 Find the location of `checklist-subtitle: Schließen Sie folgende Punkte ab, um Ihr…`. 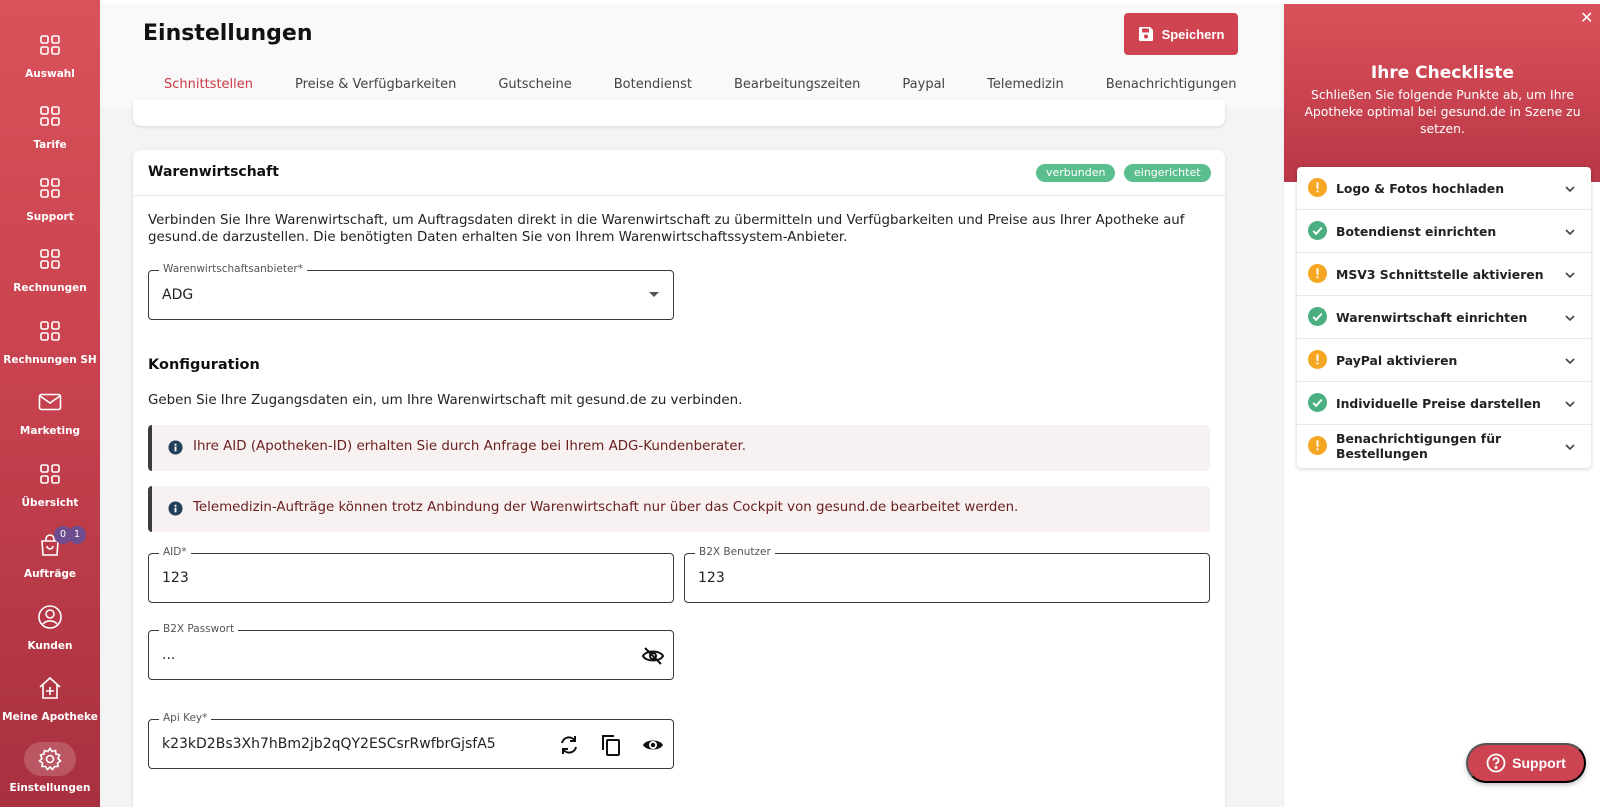

checklist-subtitle: Schließen Sie folgende Punkte ab, um Ihr… is located at coordinates (1442, 111).